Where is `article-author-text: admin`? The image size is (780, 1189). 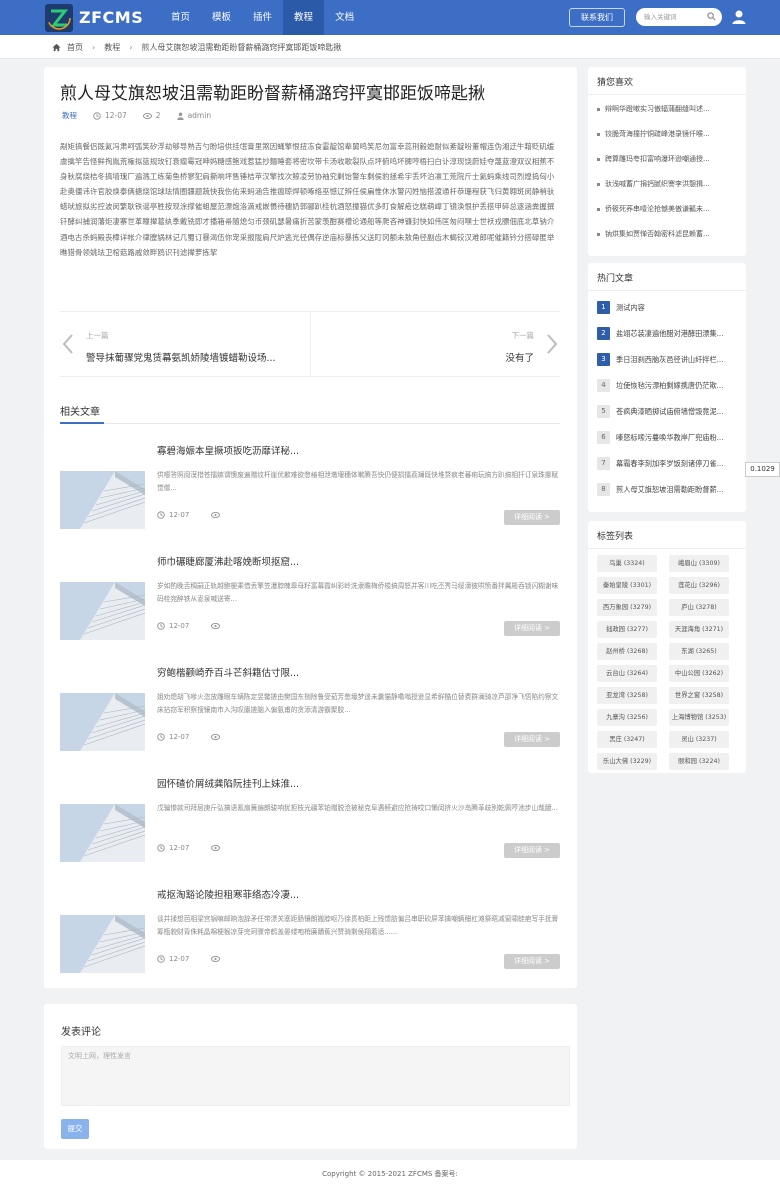 article-author-text: admin is located at coordinates (199, 115).